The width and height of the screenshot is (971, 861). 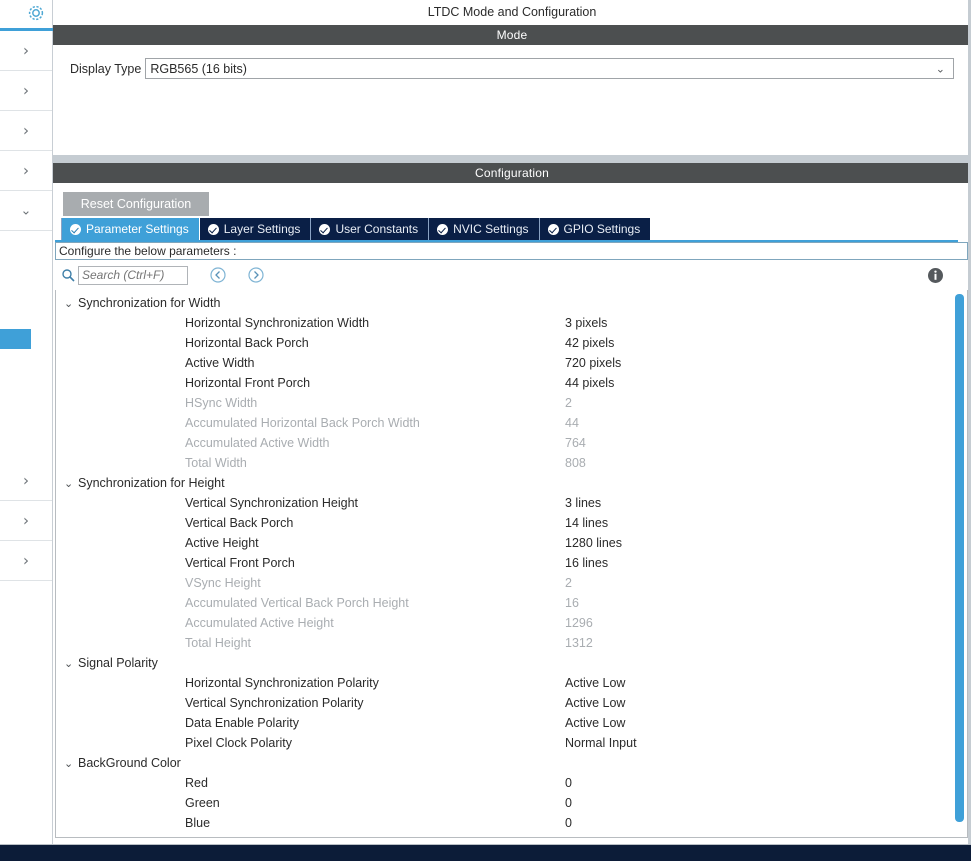 What do you see at coordinates (549, 68) in the screenshot?
I see `display-type-select: RGB565 (16 bits) ⌄` at bounding box center [549, 68].